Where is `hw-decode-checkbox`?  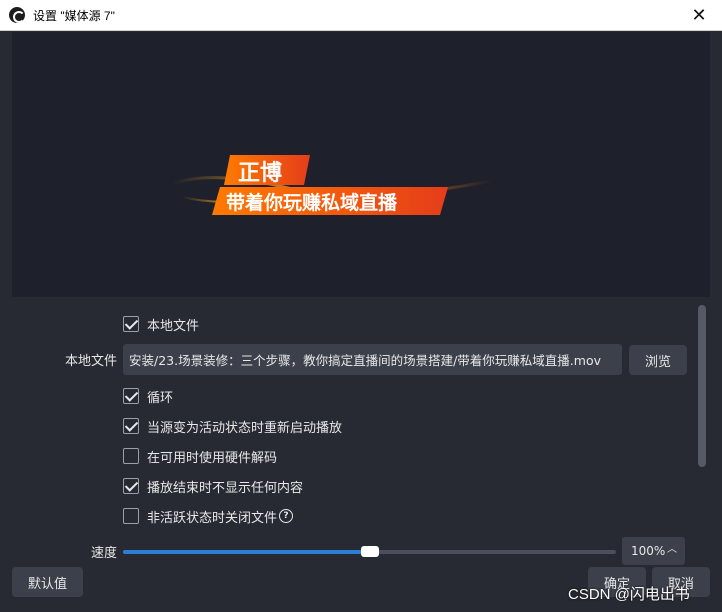
hw-decode-checkbox is located at coordinates (131, 456).